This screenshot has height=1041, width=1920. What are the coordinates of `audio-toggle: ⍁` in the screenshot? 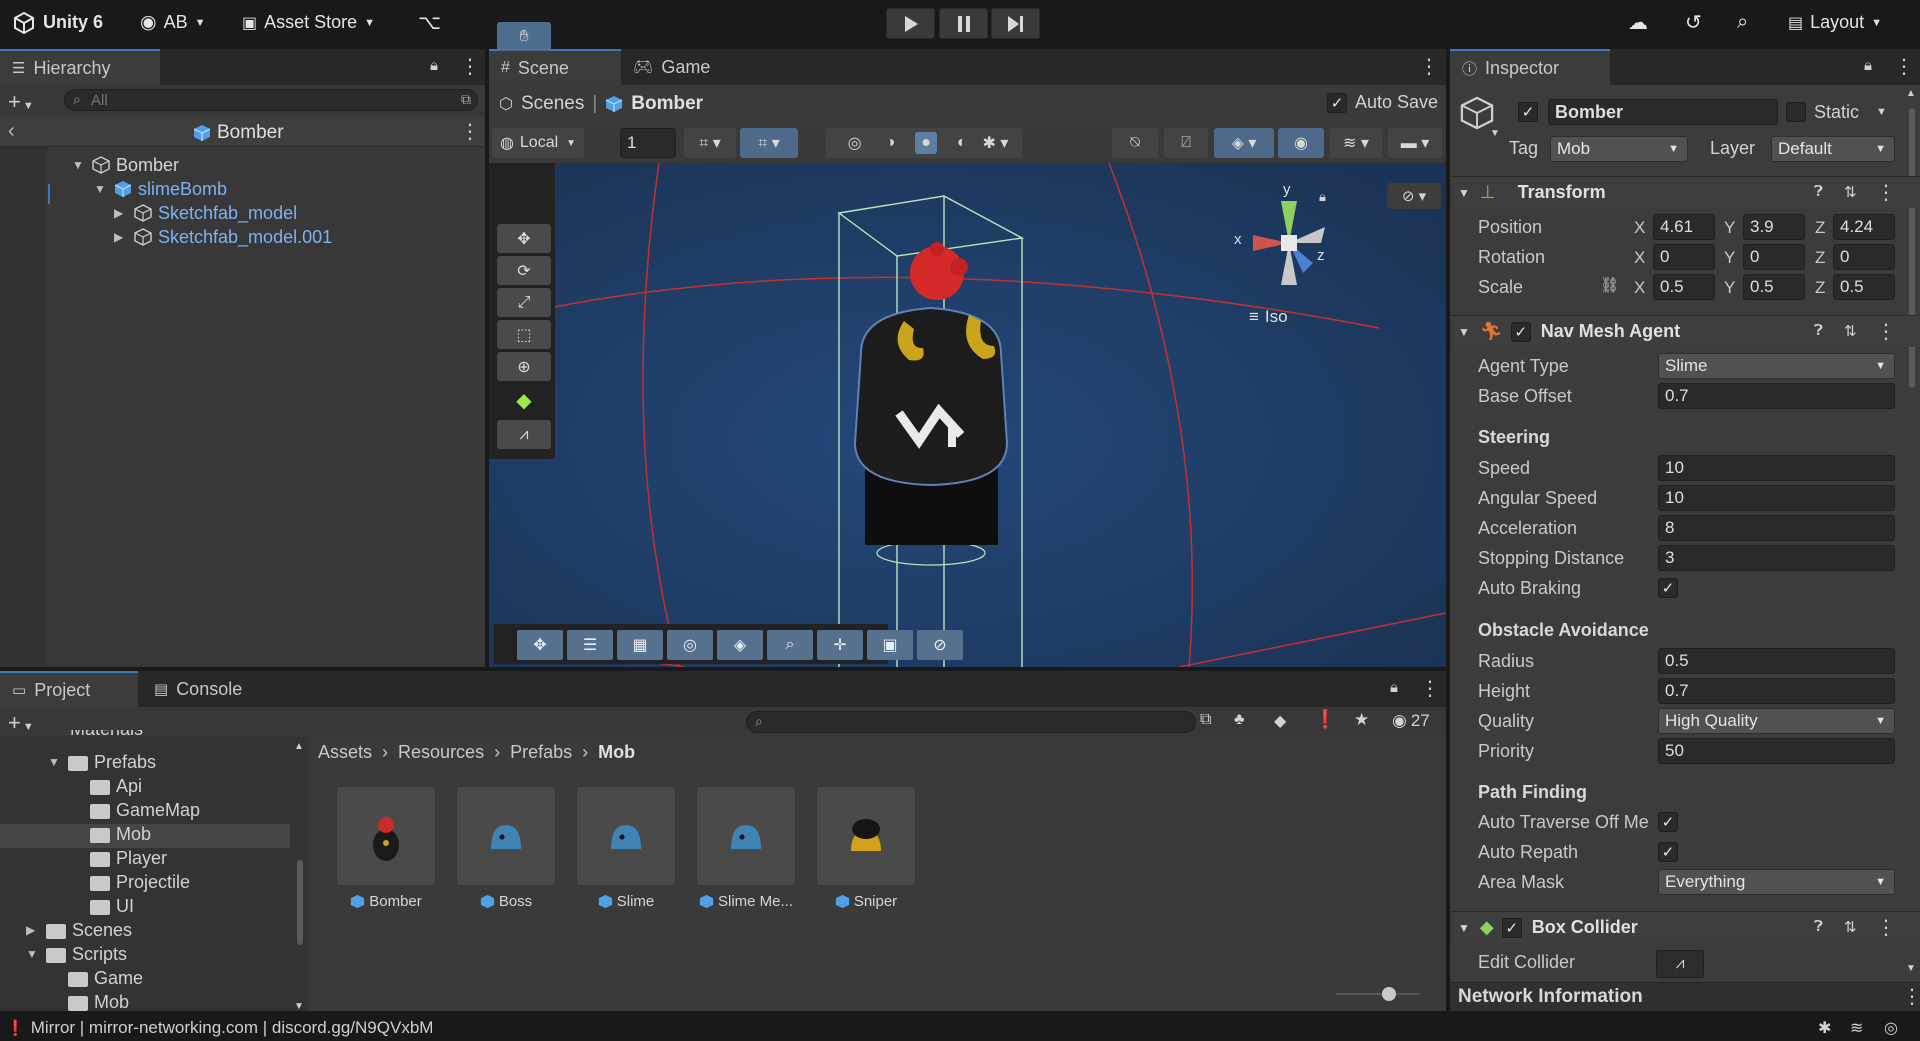 It's located at (1186, 143).